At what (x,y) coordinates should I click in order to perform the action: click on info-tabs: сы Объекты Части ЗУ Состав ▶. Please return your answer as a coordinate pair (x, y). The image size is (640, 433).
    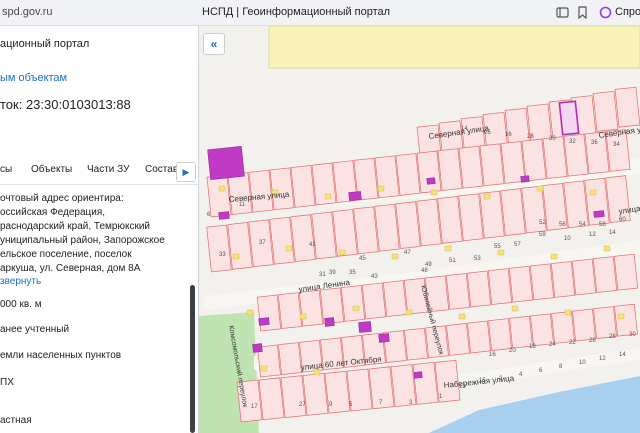
    Looking at the image, I should click on (99, 171).